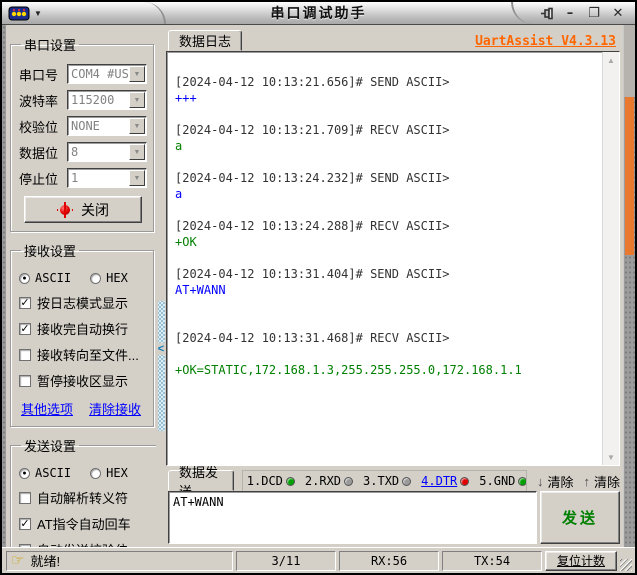 The width and height of the screenshot is (637, 575). Describe the element at coordinates (312, 226) in the screenshot. I see `log-line: [2024-04-12 10:13:24.288]# RECV ASCII>` at that location.